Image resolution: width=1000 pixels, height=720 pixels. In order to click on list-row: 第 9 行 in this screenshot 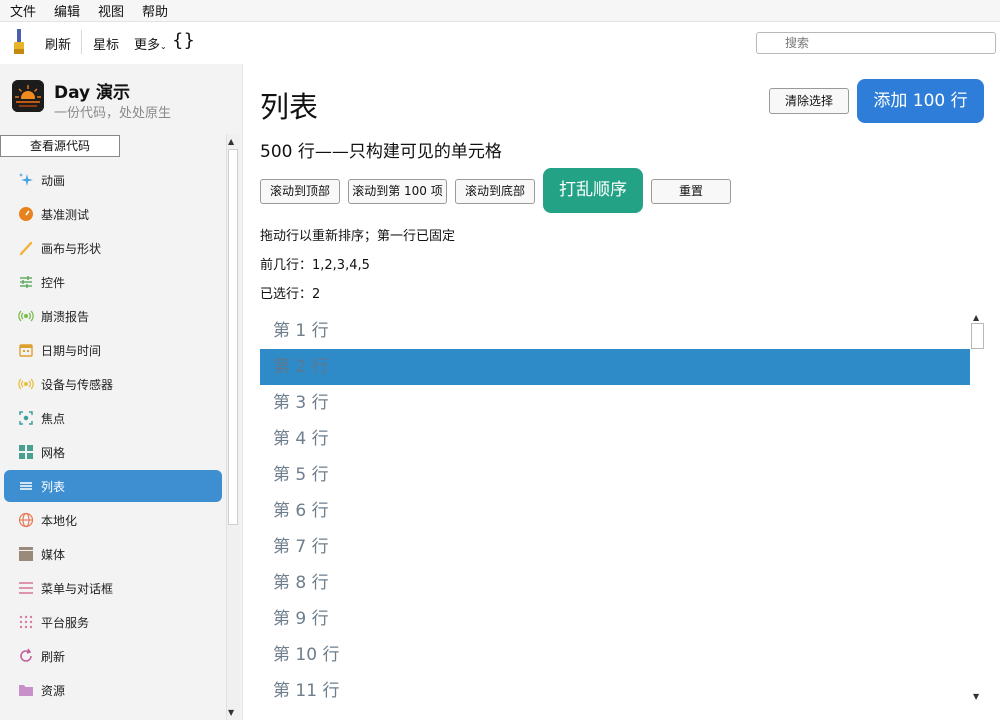, I will do `click(615, 619)`.